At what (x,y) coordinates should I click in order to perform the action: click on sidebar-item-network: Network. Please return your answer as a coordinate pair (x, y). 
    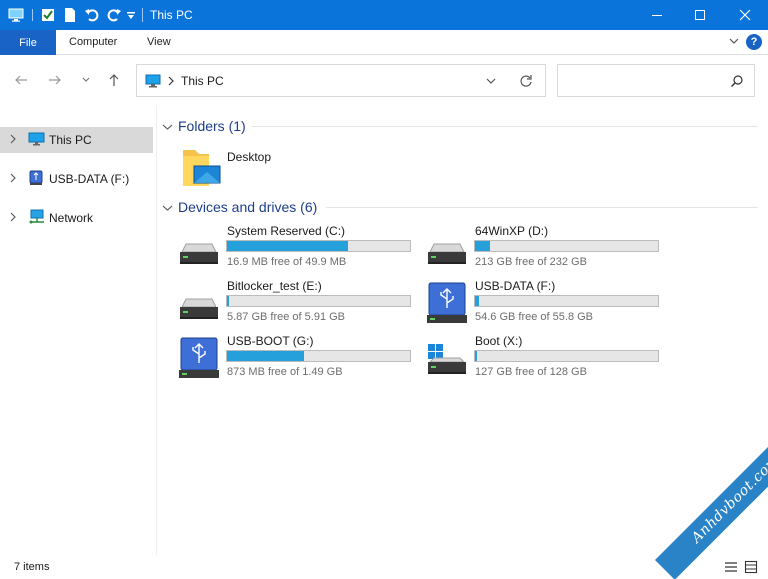
    Looking at the image, I should click on (76, 218).